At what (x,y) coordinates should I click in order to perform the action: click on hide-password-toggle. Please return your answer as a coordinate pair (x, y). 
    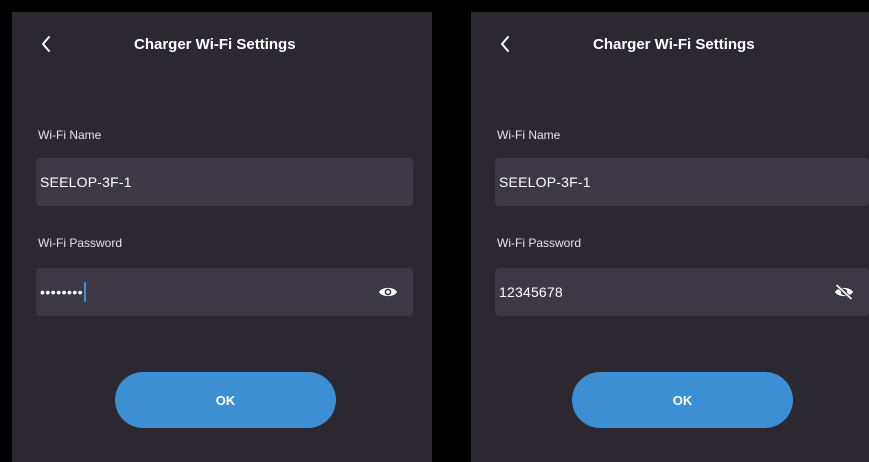
    Looking at the image, I should click on (844, 292).